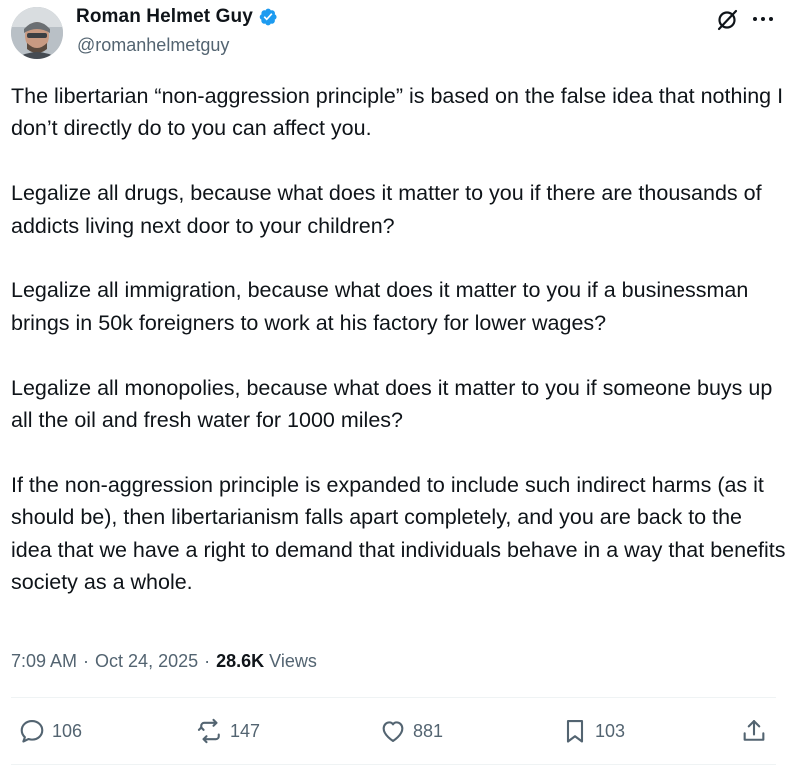  I want to click on tweet-actions-bar: 106 147 881 103, so click(401, 732).